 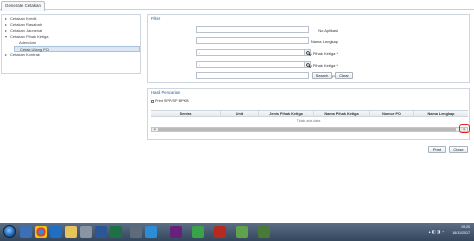 What do you see at coordinates (322, 75) in the screenshot?
I see `search-button: Search` at bounding box center [322, 75].